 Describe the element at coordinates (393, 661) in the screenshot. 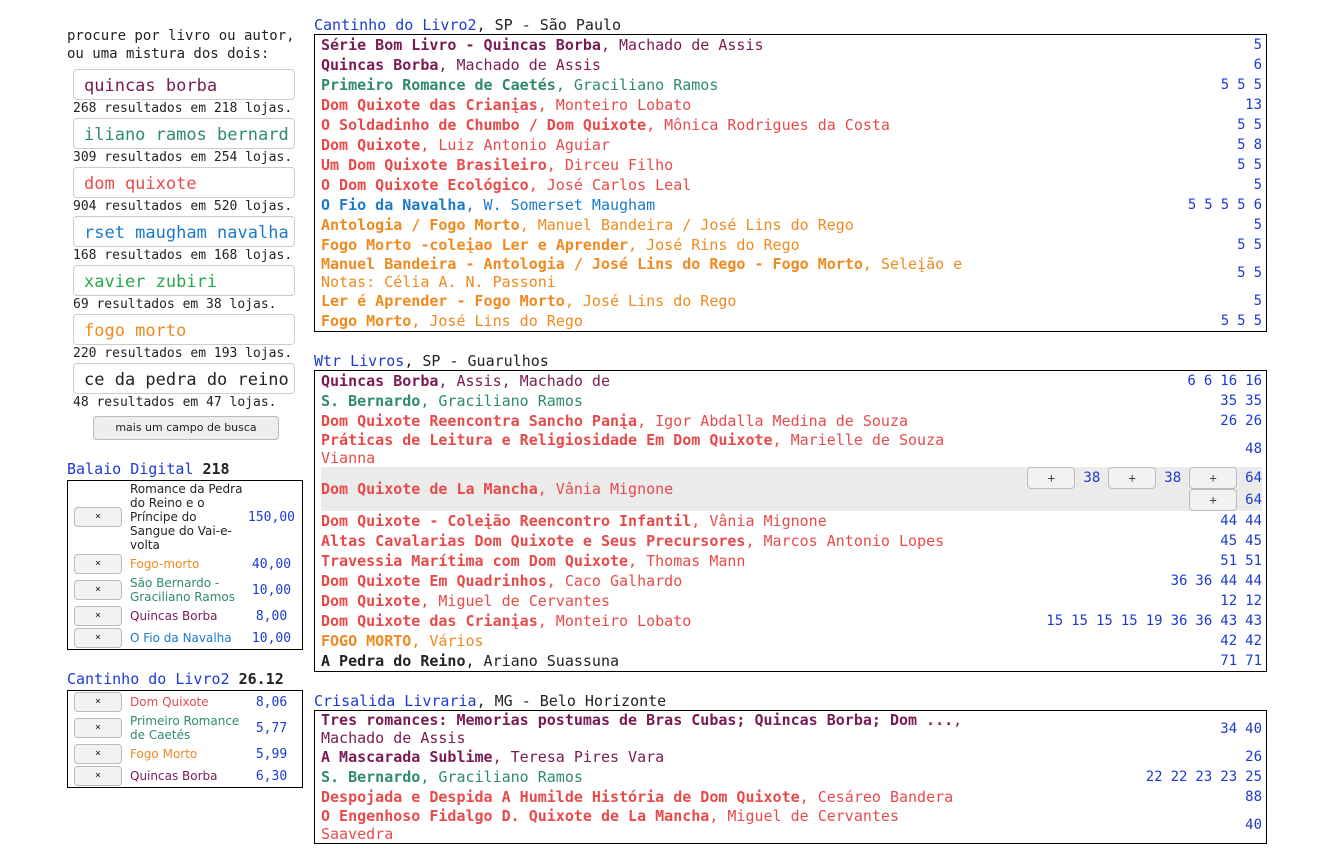

I see `book-title: A Pedra do Reino` at that location.